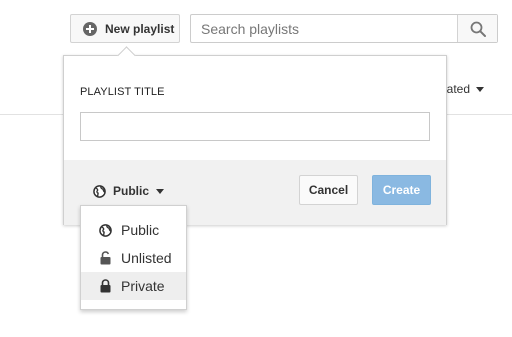 This screenshot has width=512, height=337. What do you see at coordinates (324, 28) in the screenshot?
I see `search-input` at bounding box center [324, 28].